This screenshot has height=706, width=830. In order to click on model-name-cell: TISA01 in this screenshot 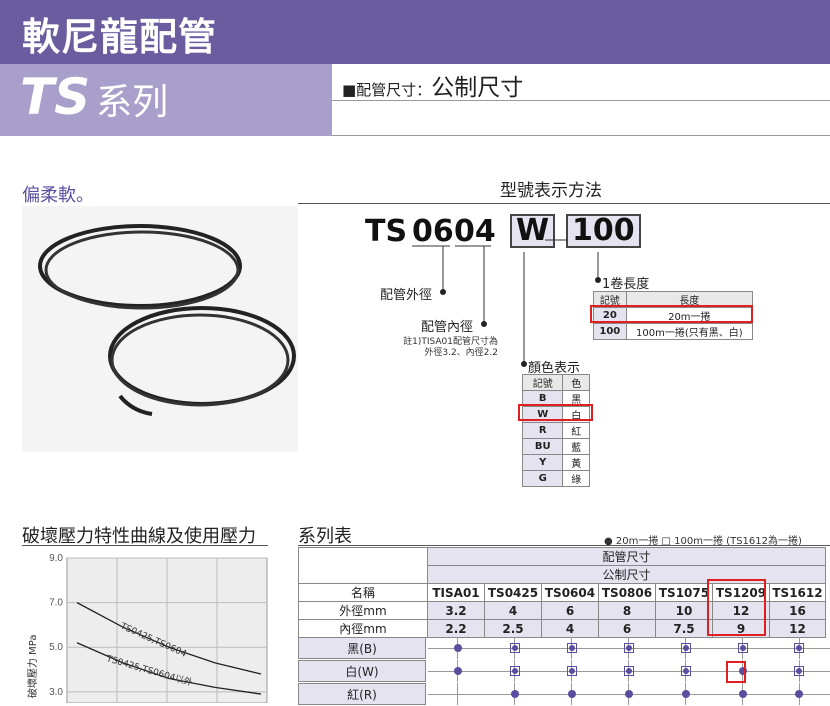, I will do `click(456, 592)`.